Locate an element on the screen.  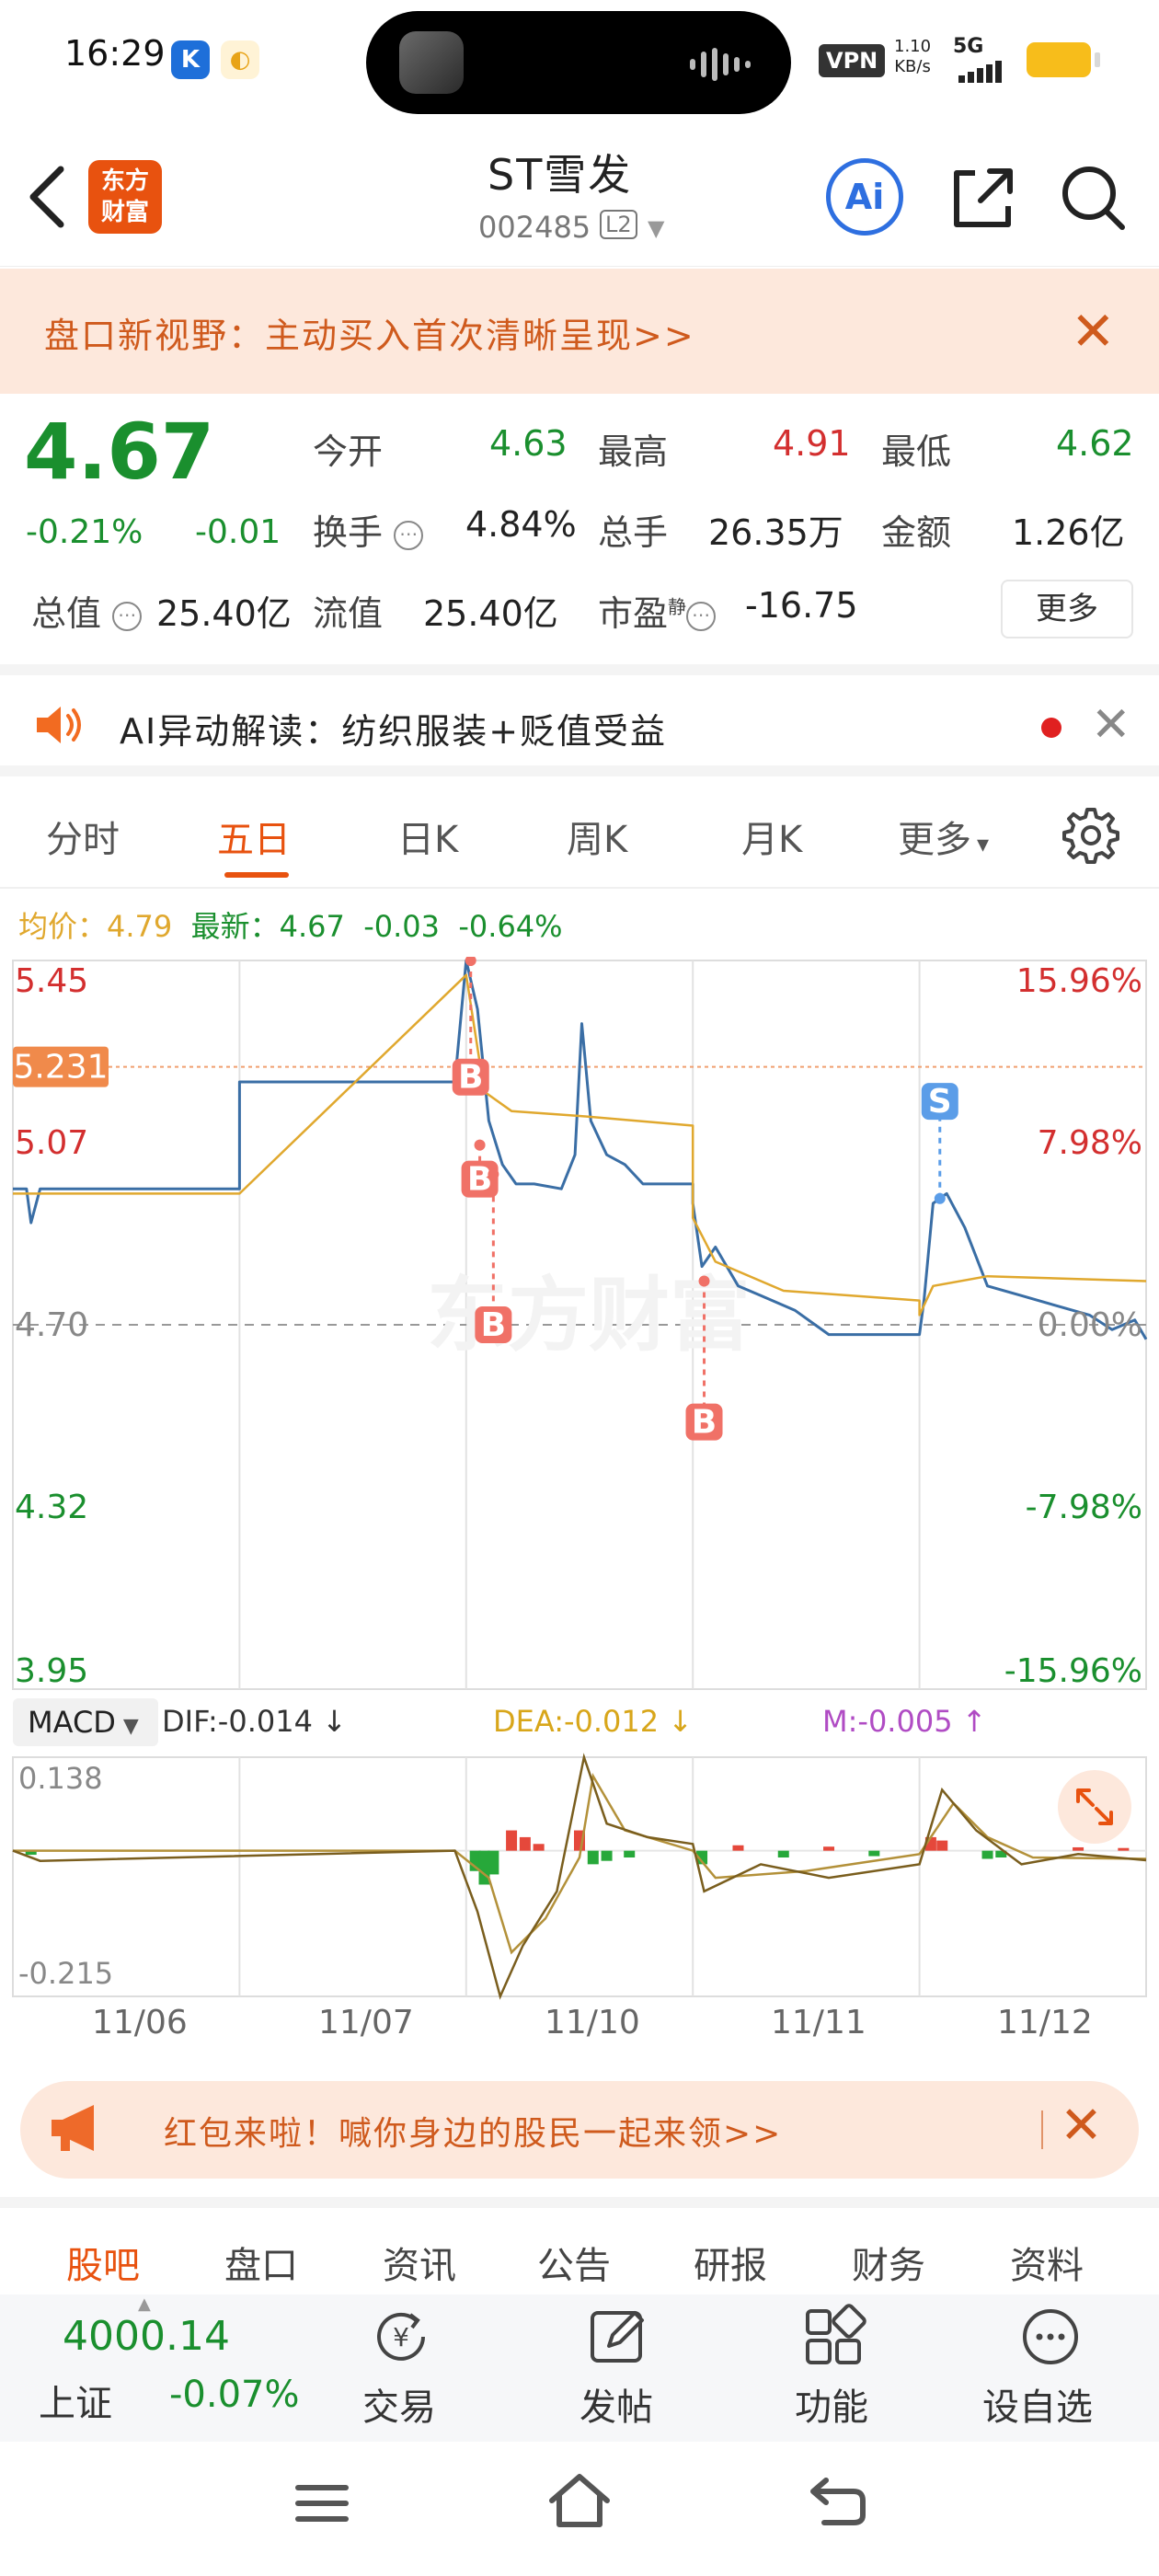
arrow-down-icon: ↓ is located at coordinates (681, 1721).